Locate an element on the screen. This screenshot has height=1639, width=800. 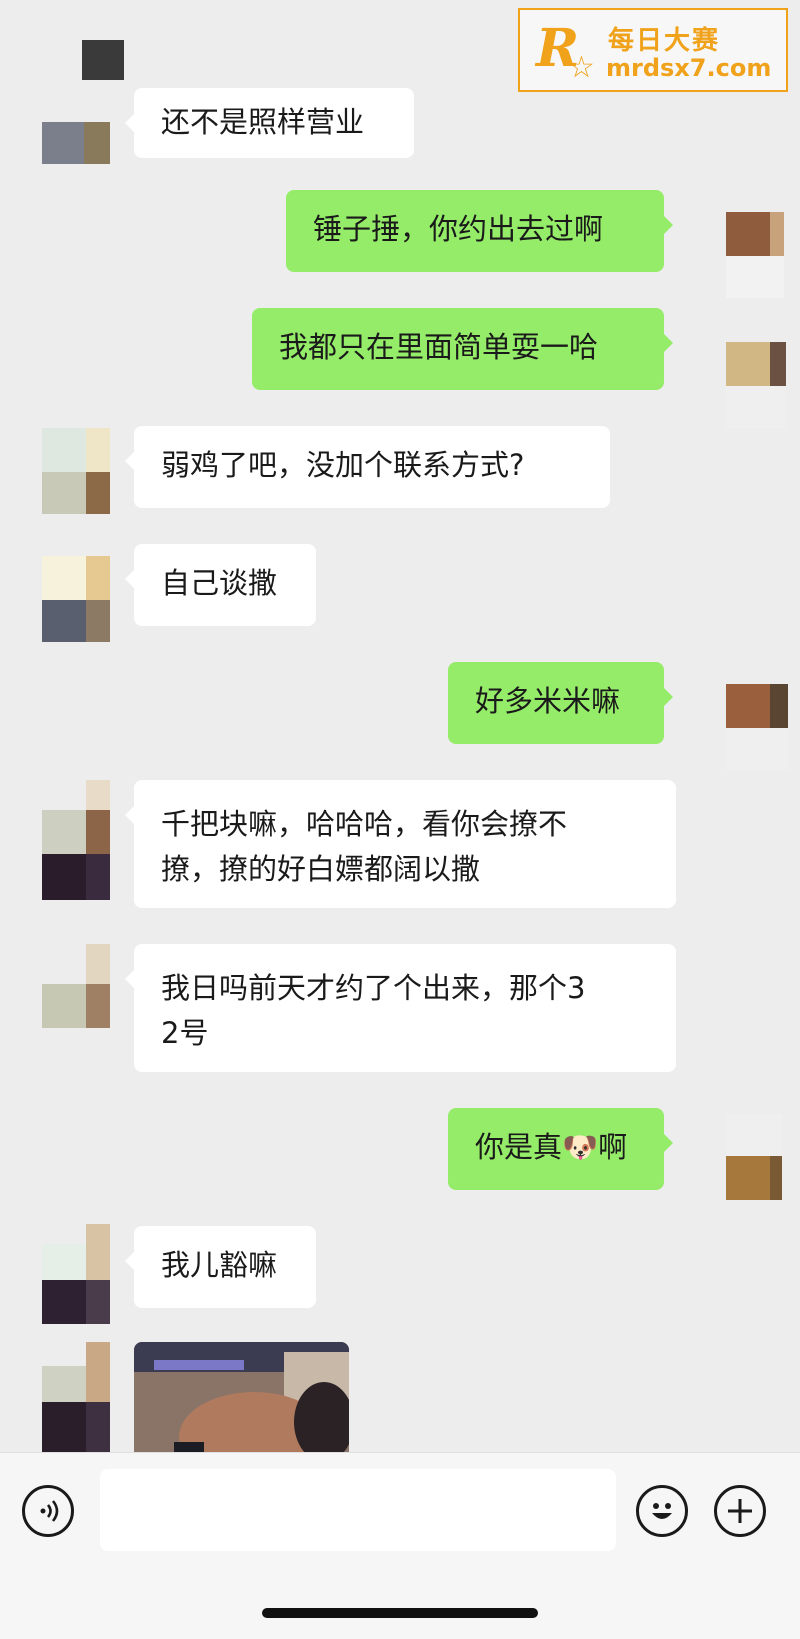
emoji-icon is located at coordinates (662, 1511).